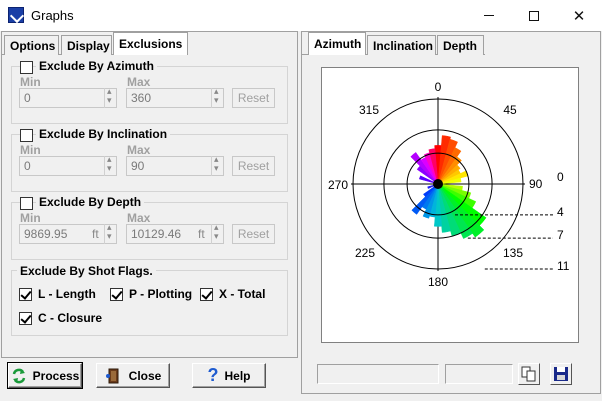 This screenshot has width=602, height=401. What do you see at coordinates (30, 150) in the screenshot?
I see `inclination-min-label: Min` at bounding box center [30, 150].